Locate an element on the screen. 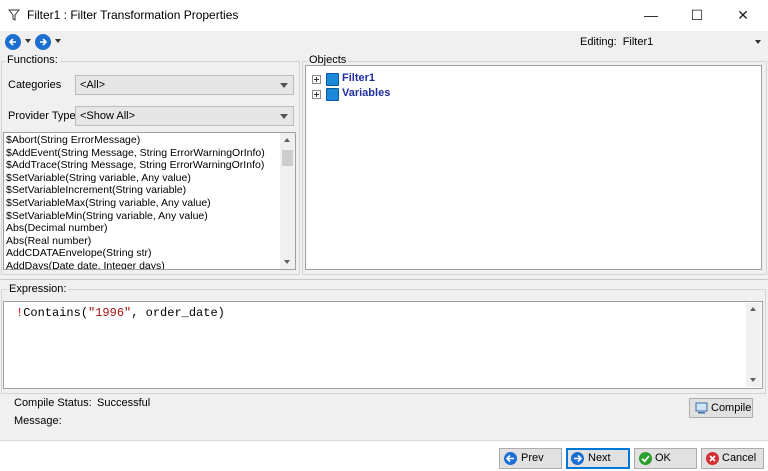  categories-label: Categories is located at coordinates (35, 85).